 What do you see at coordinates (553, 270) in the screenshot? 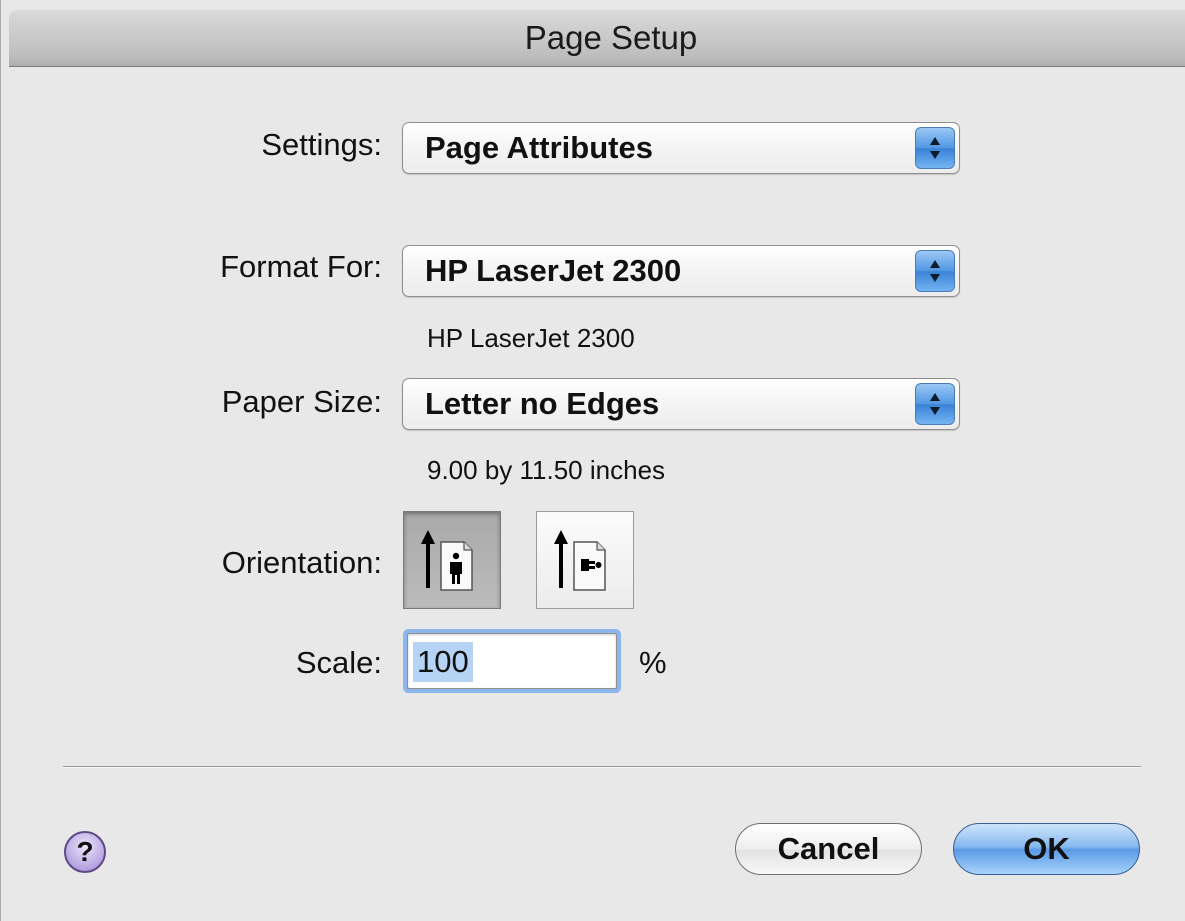
I see `format-for-value: HP LaserJet 2300` at bounding box center [553, 270].